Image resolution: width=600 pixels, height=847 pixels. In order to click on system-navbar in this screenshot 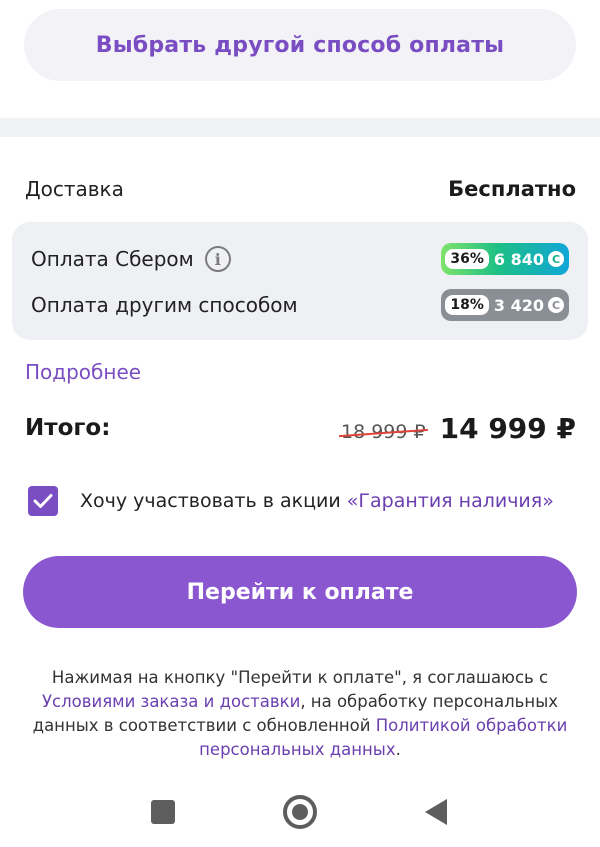, I will do `click(300, 813)`.